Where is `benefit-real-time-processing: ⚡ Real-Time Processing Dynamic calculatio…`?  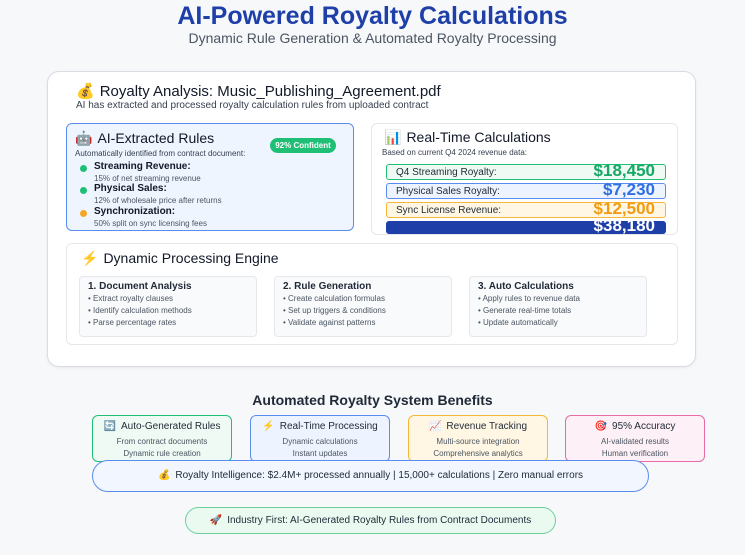
benefit-real-time-processing: ⚡ Real-Time Processing Dynamic calculatio… is located at coordinates (320, 438).